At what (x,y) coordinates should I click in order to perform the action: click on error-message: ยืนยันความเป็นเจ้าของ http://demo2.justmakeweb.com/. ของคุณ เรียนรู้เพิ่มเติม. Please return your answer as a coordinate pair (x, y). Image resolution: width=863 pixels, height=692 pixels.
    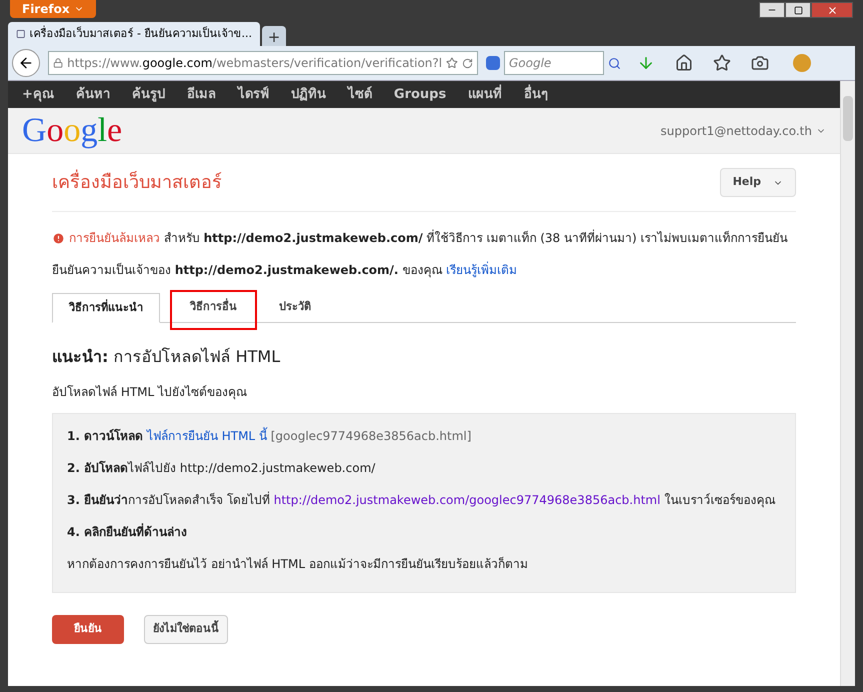
    Looking at the image, I should click on (285, 270).